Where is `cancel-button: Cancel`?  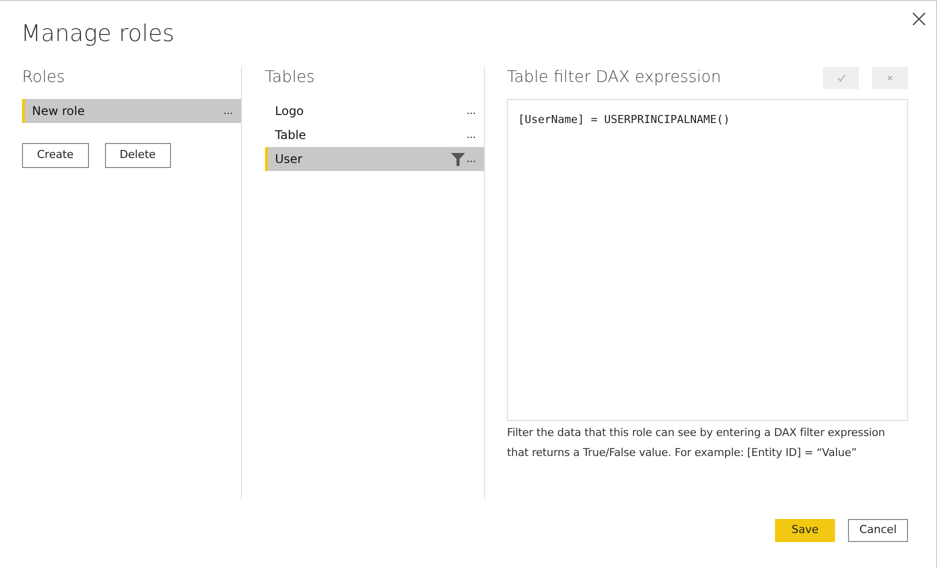 cancel-button: Cancel is located at coordinates (878, 530).